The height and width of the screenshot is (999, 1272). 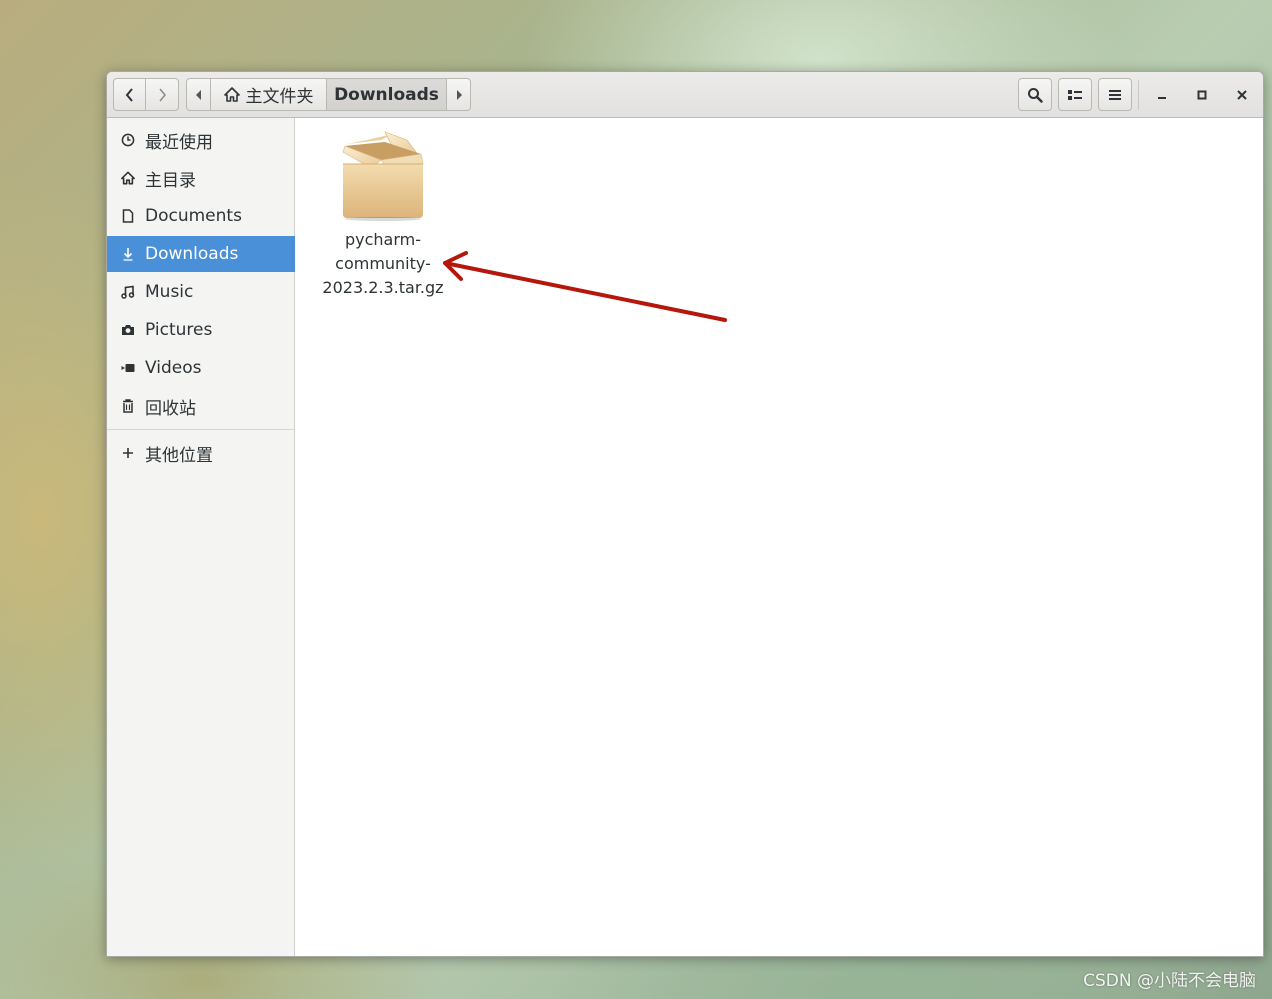 What do you see at coordinates (128, 140) in the screenshot?
I see `clock-icon` at bounding box center [128, 140].